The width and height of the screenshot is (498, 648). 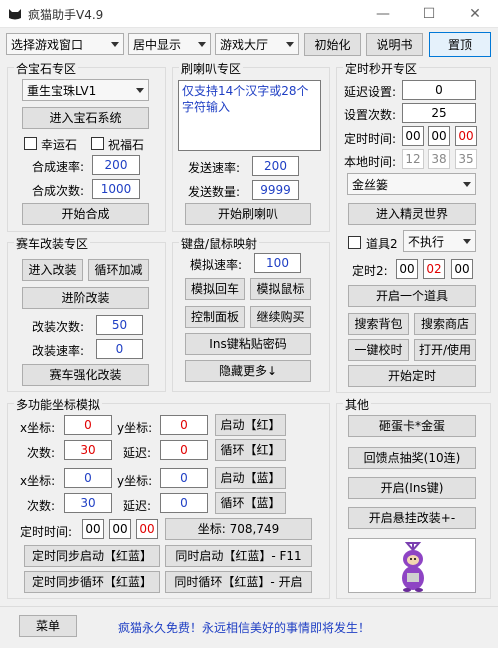 I want to click on init-button: 初始化, so click(x=332, y=44).